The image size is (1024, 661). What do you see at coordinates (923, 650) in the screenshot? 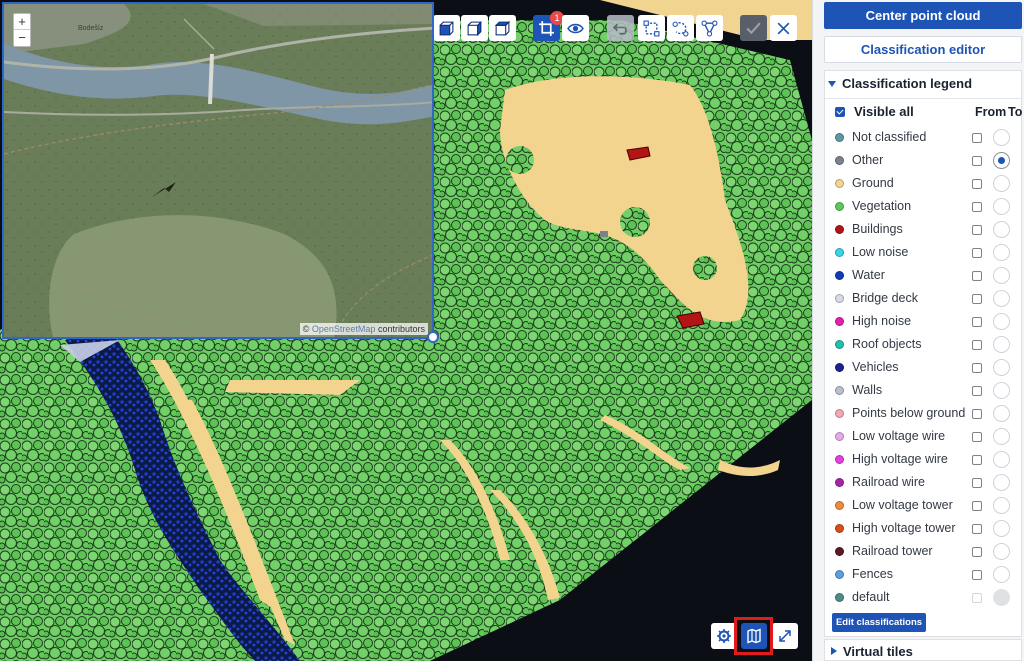
I see `virtual-tiles-section: Virtual tiles` at bounding box center [923, 650].